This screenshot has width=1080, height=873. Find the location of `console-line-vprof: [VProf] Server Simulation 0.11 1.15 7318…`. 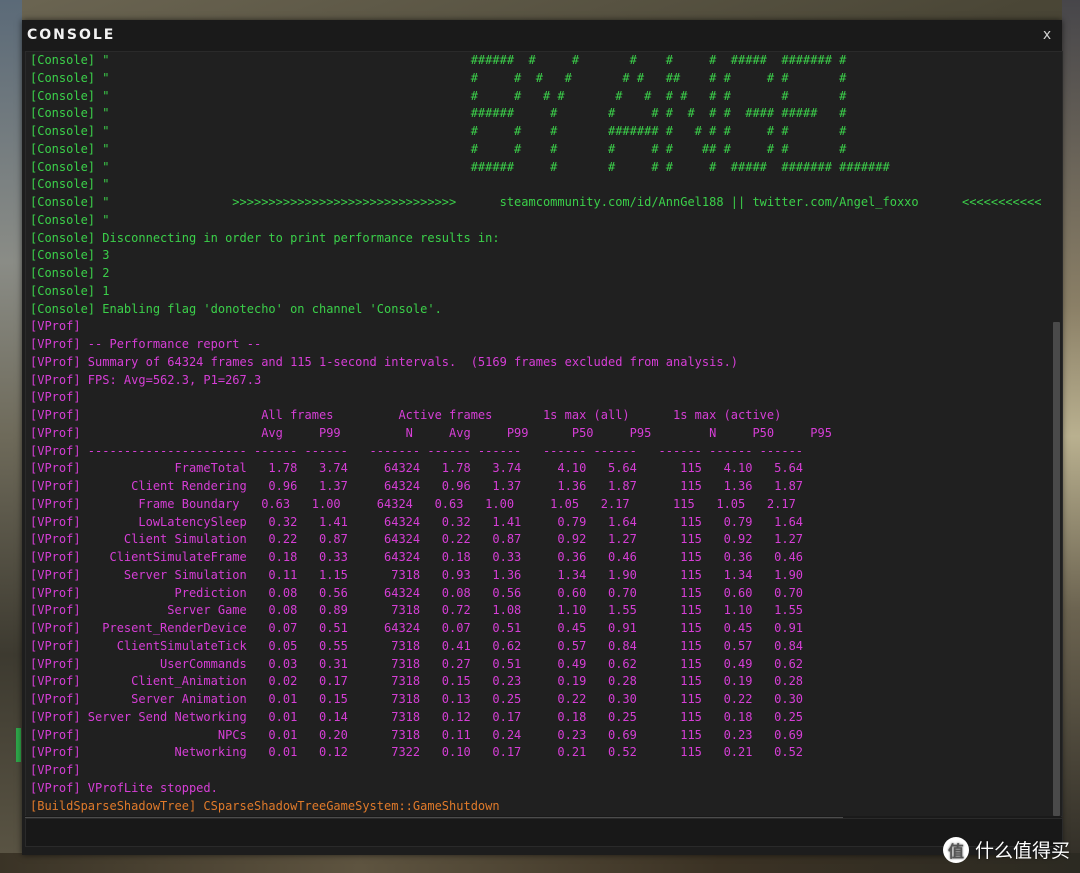

console-line-vprof: [VProf] Server Simulation 0.11 1.15 7318… is located at coordinates (417, 574).